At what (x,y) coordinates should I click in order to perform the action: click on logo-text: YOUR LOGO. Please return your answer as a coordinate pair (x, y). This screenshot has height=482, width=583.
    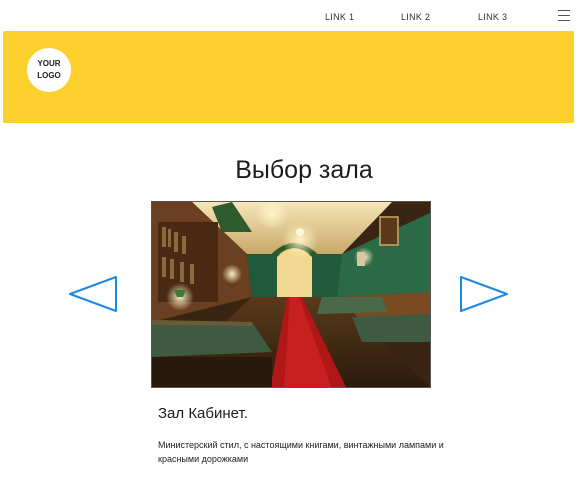
    Looking at the image, I should click on (49, 69).